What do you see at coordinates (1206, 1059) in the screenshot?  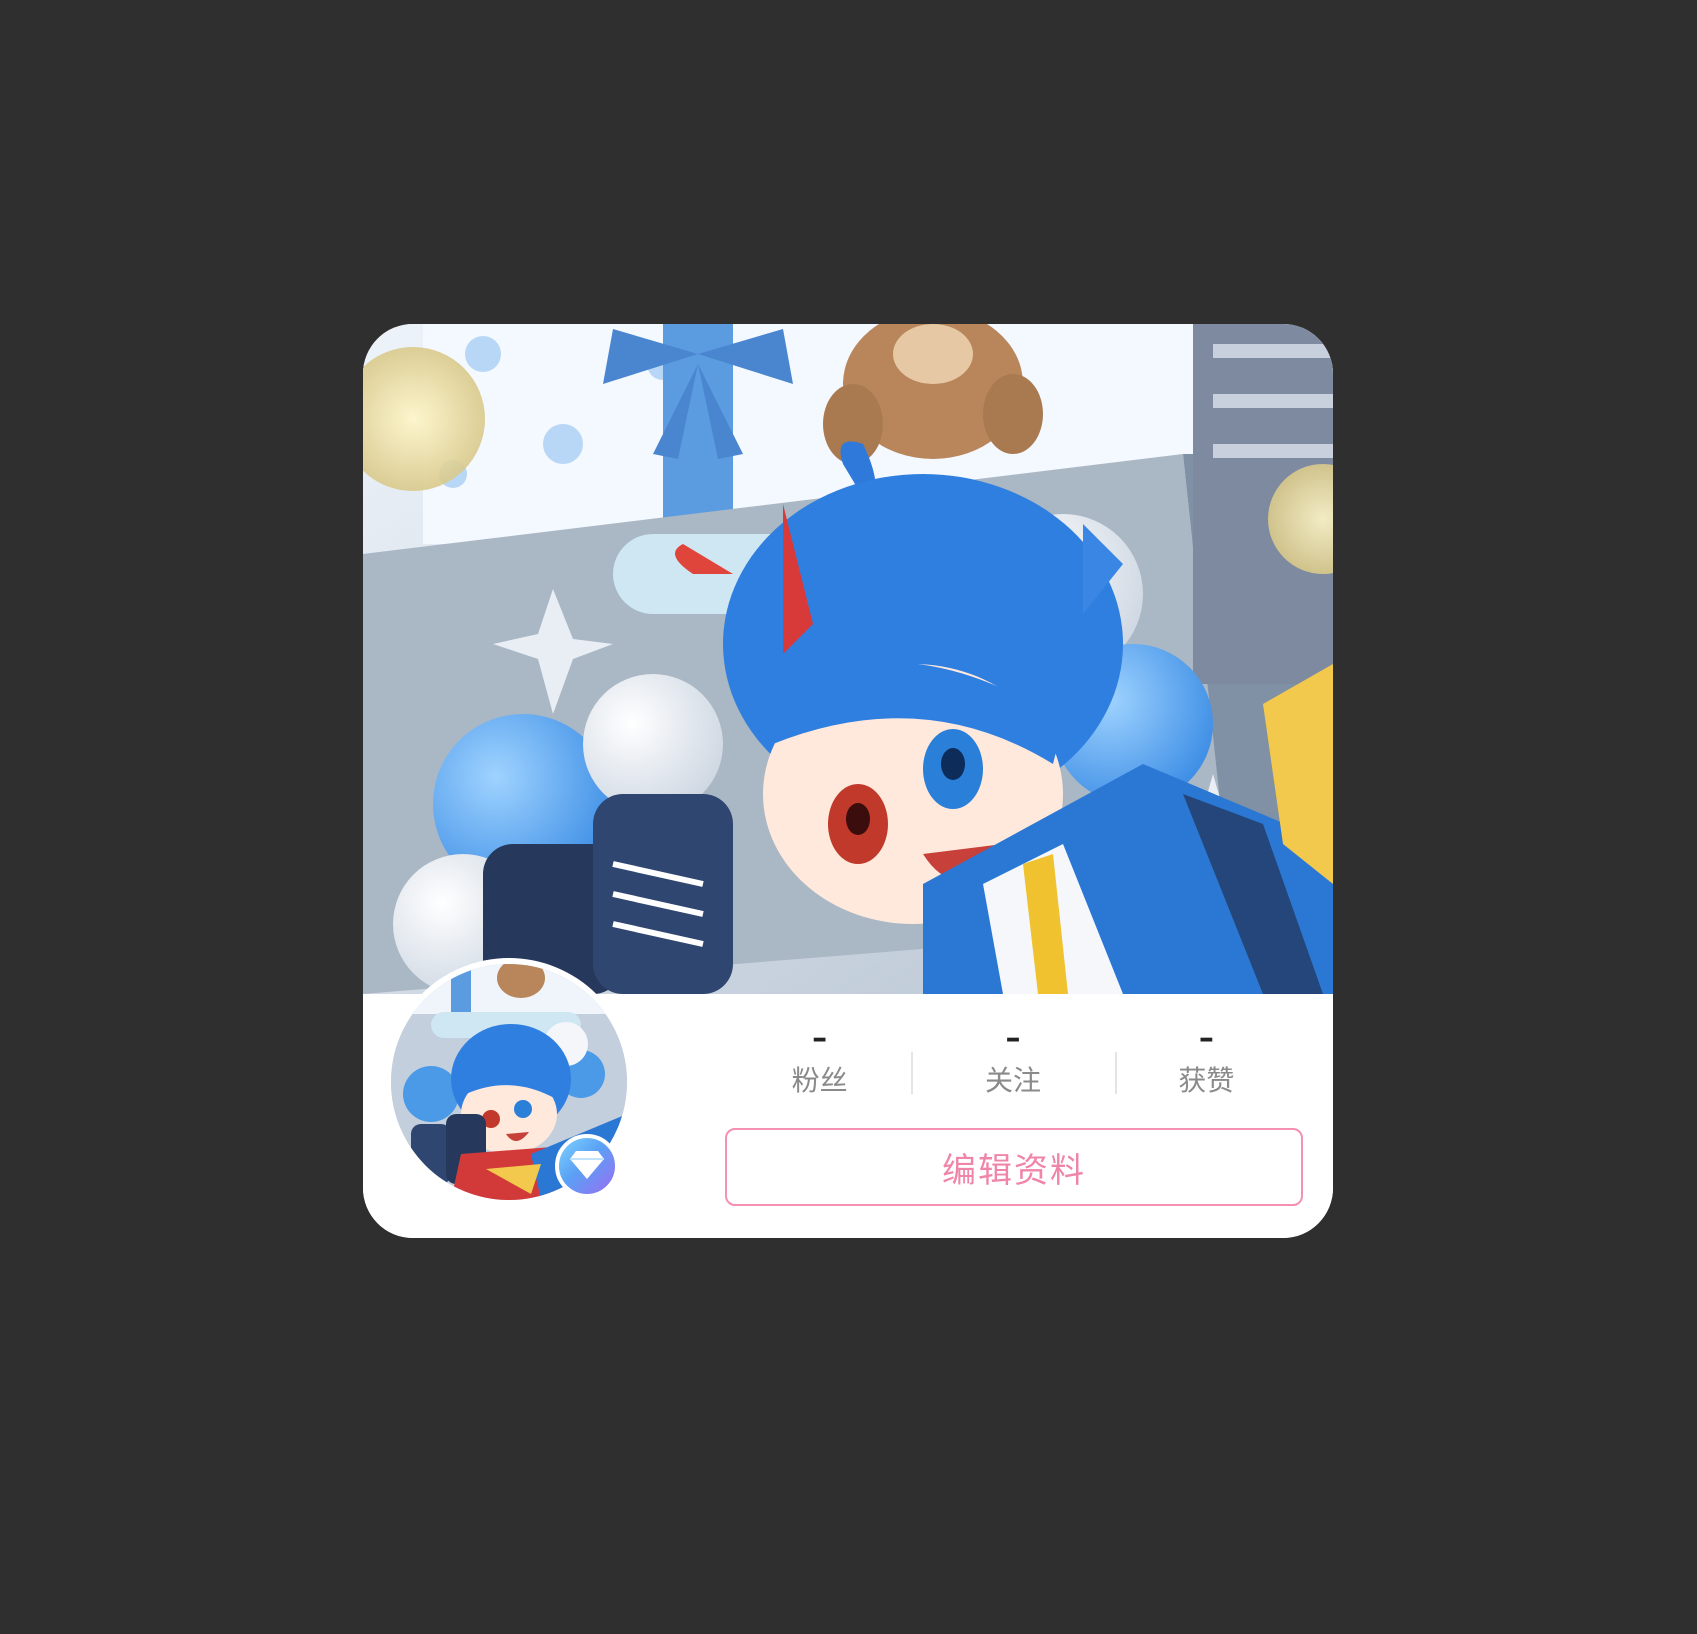 I see `stat-likes: – 获赞` at bounding box center [1206, 1059].